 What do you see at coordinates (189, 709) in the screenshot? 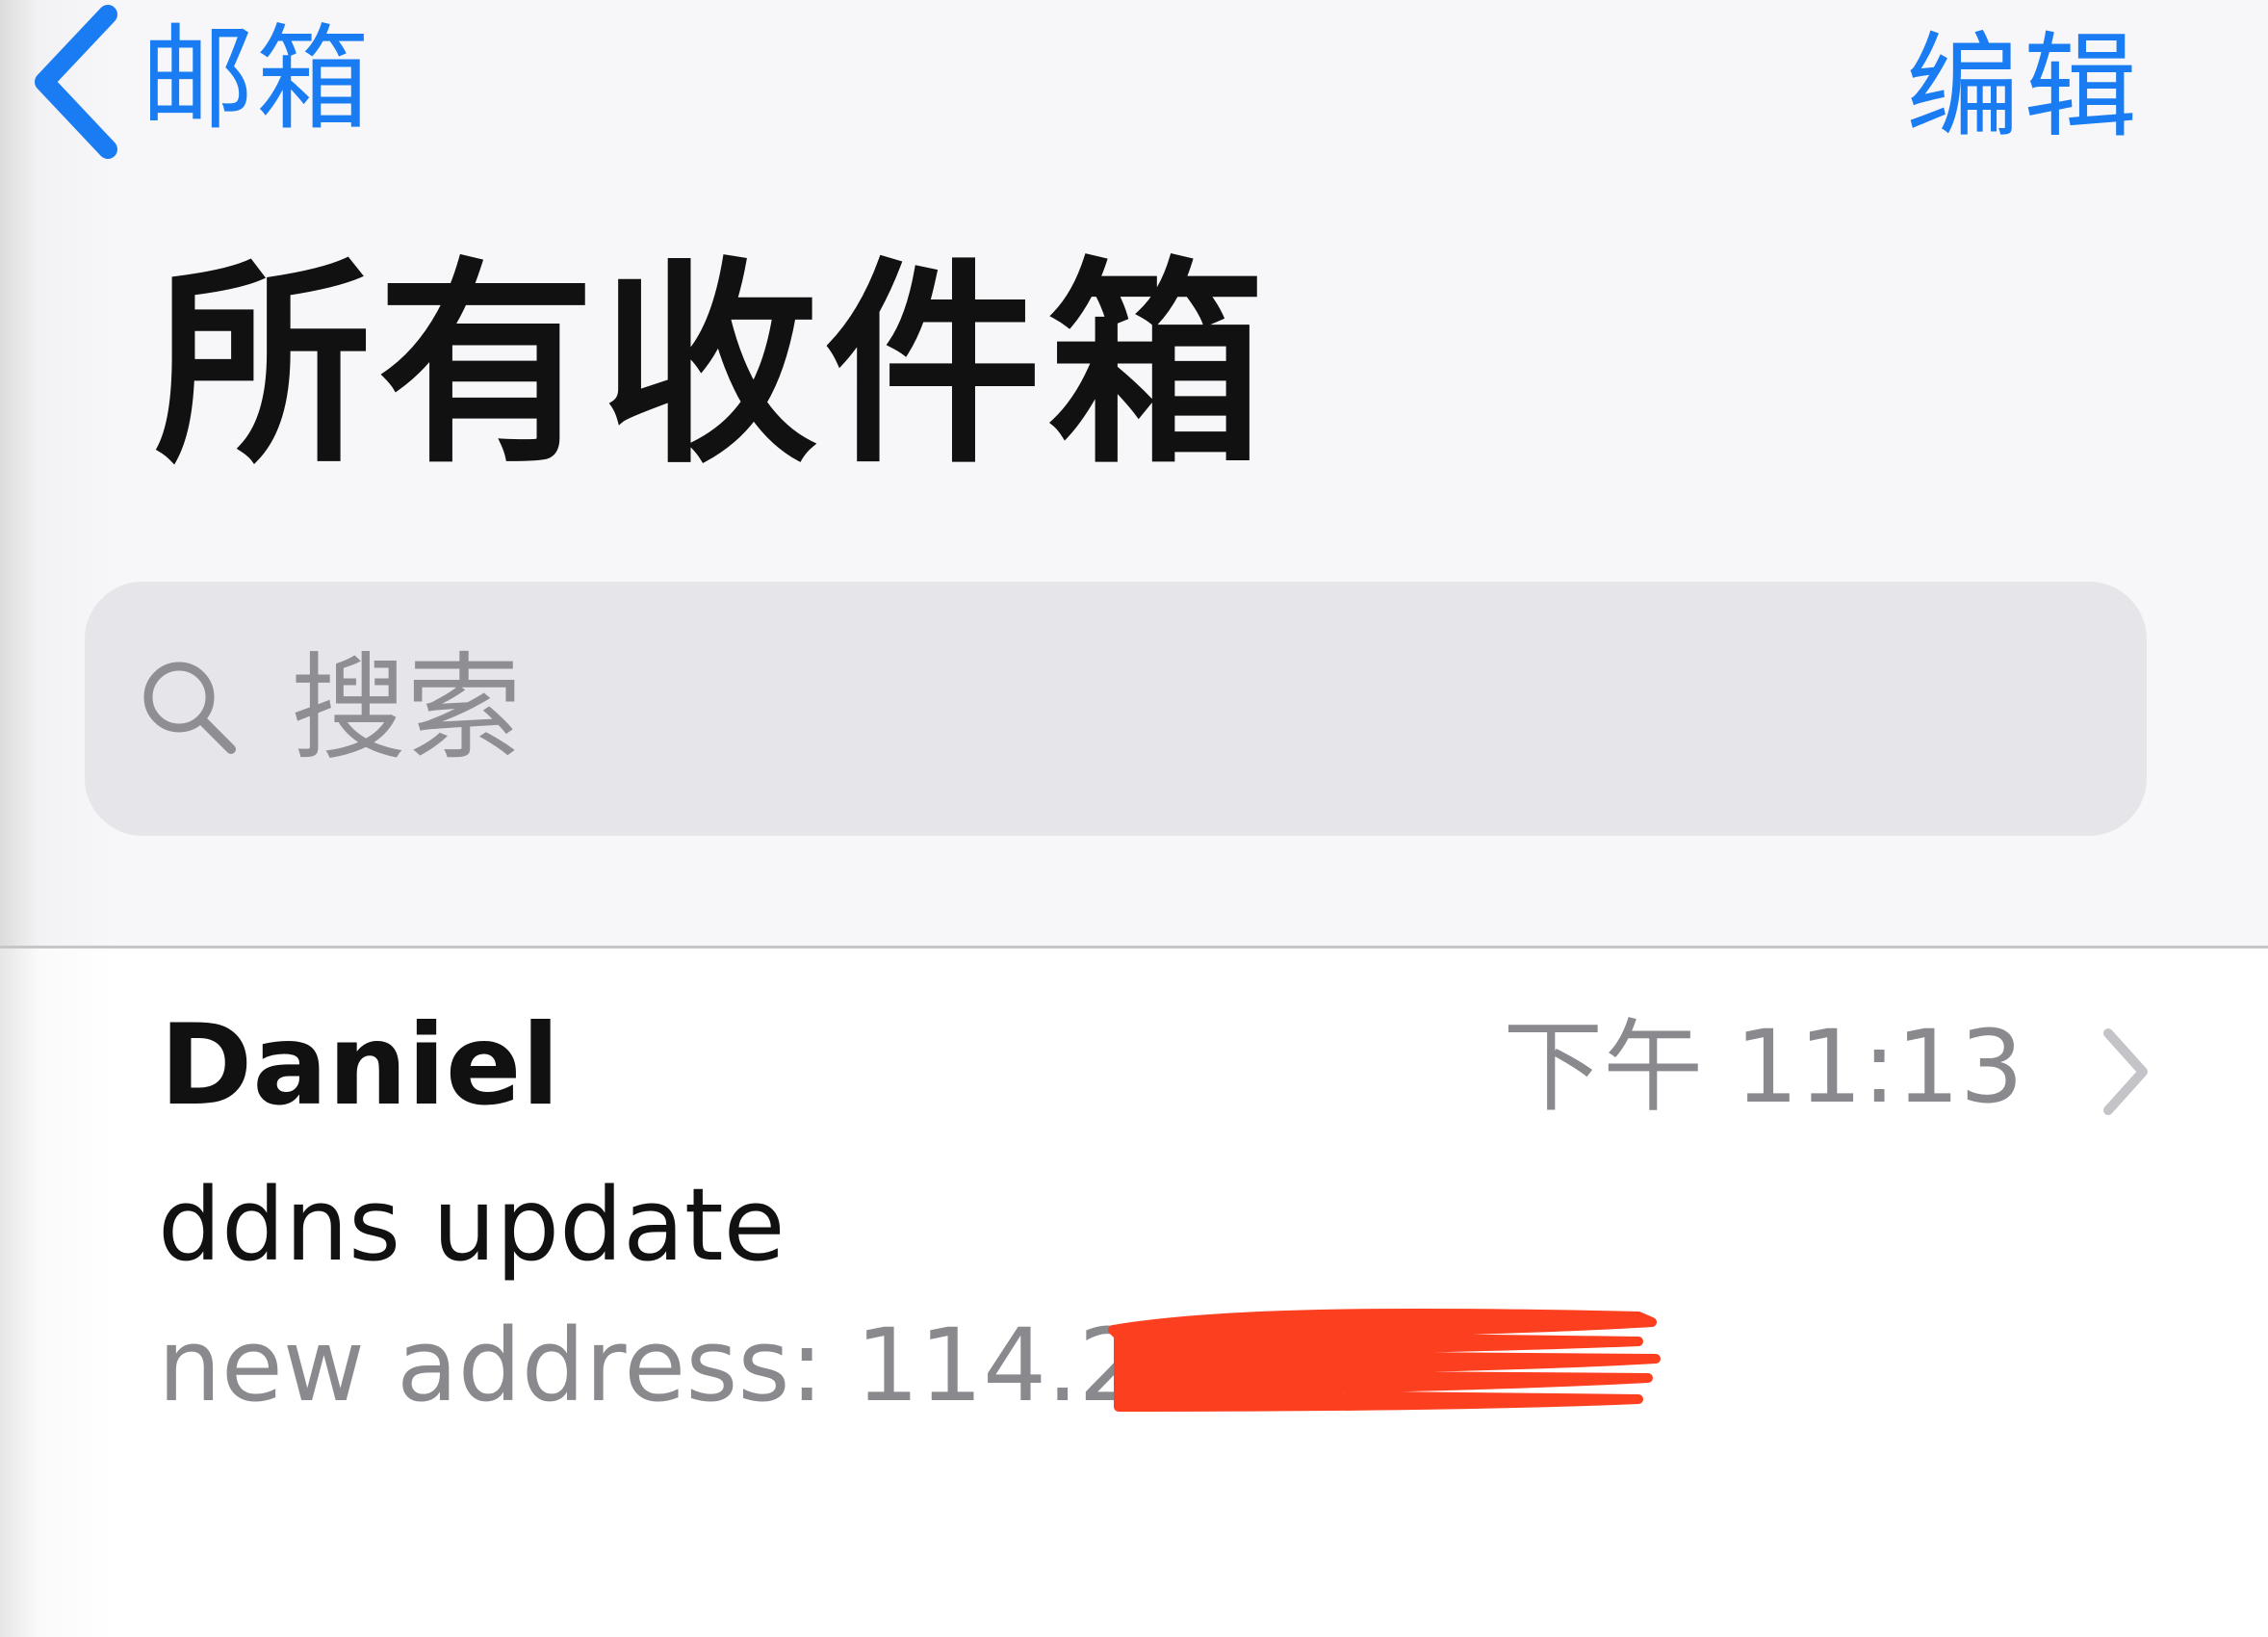
I see `search-icon` at bounding box center [189, 709].